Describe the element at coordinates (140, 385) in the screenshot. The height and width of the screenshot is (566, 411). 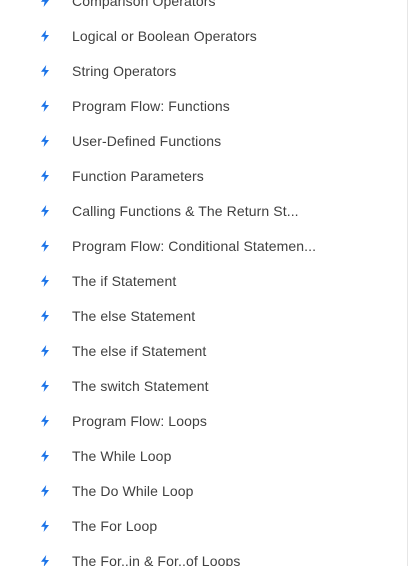
I see `lesson-label: The switch Statement` at that location.